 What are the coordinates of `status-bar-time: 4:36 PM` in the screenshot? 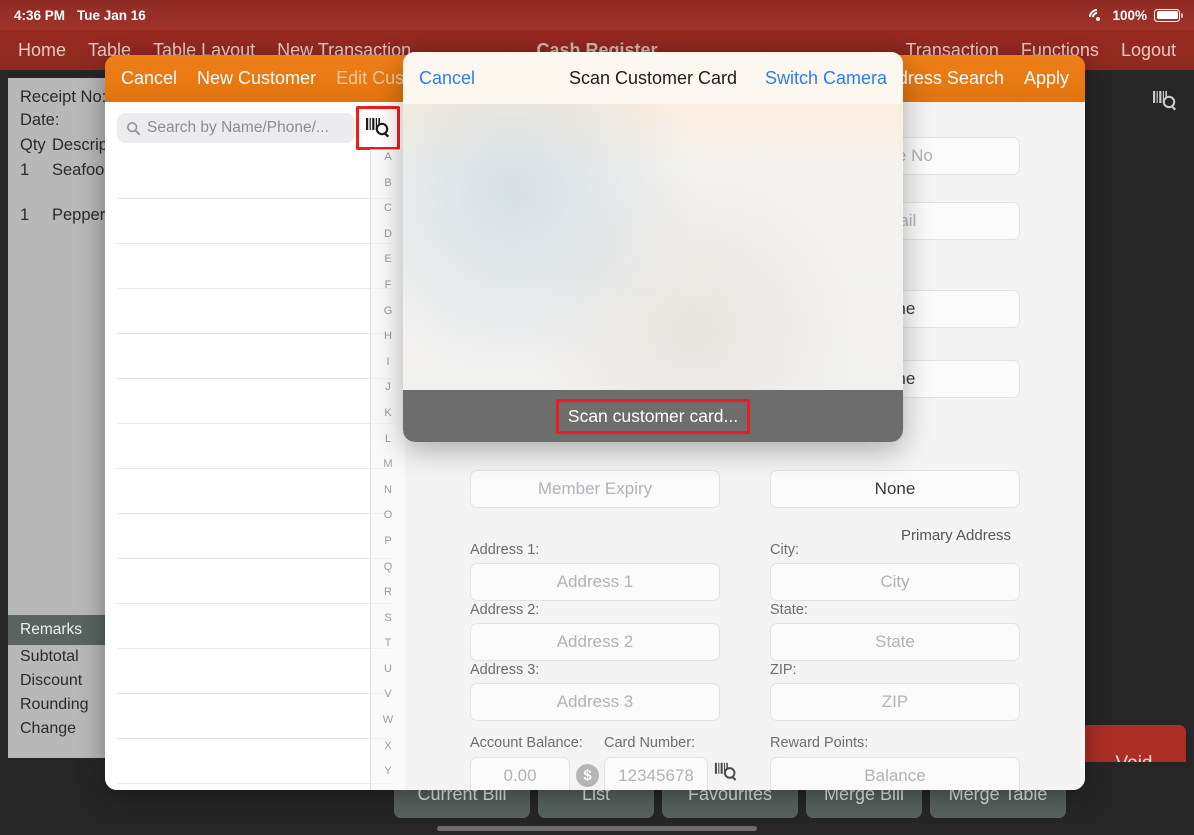 It's located at (40, 15).